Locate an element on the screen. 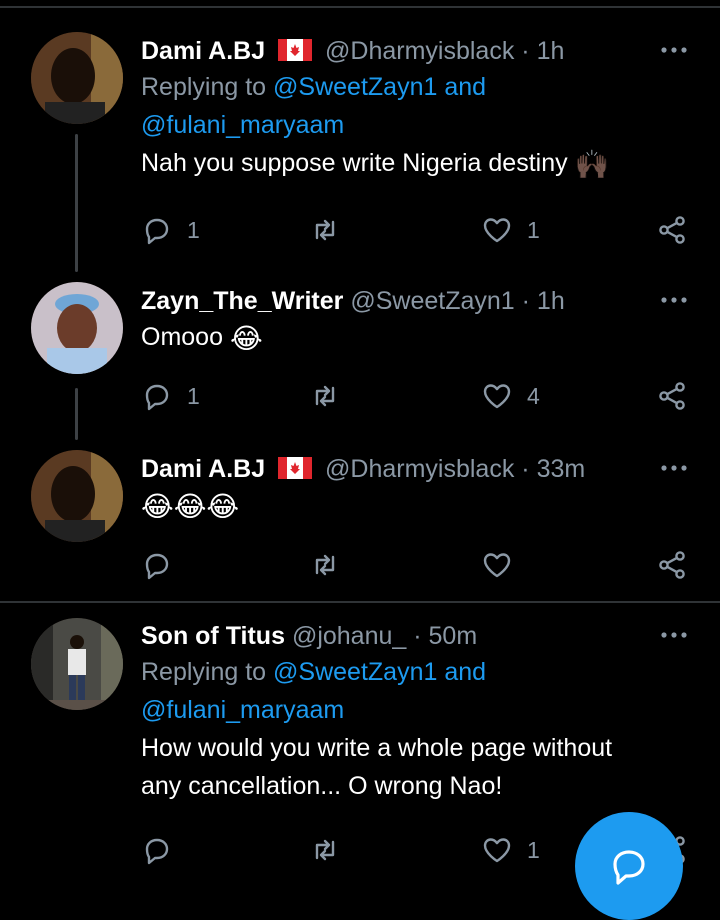 The height and width of the screenshot is (920, 720). tweet-header: Dami A.BJ @Dharmyisblack · 1h is located at coordinates (415, 51).